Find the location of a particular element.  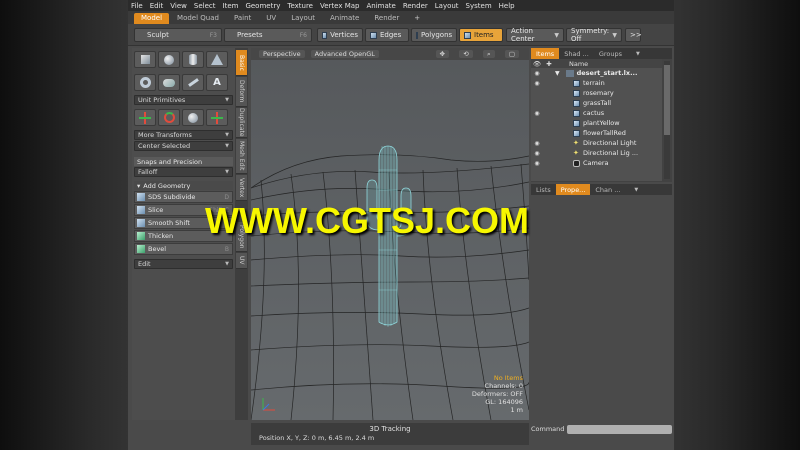

presets-button: Presets F6 is located at coordinates (268, 35).